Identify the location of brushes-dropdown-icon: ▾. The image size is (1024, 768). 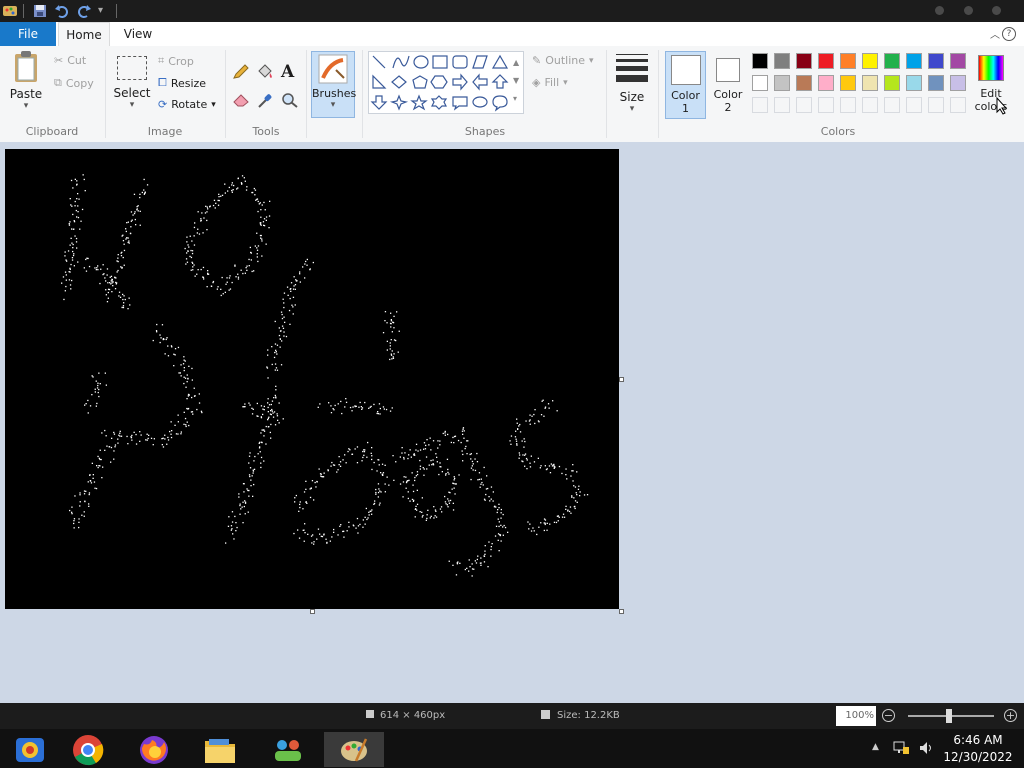
(333, 105).